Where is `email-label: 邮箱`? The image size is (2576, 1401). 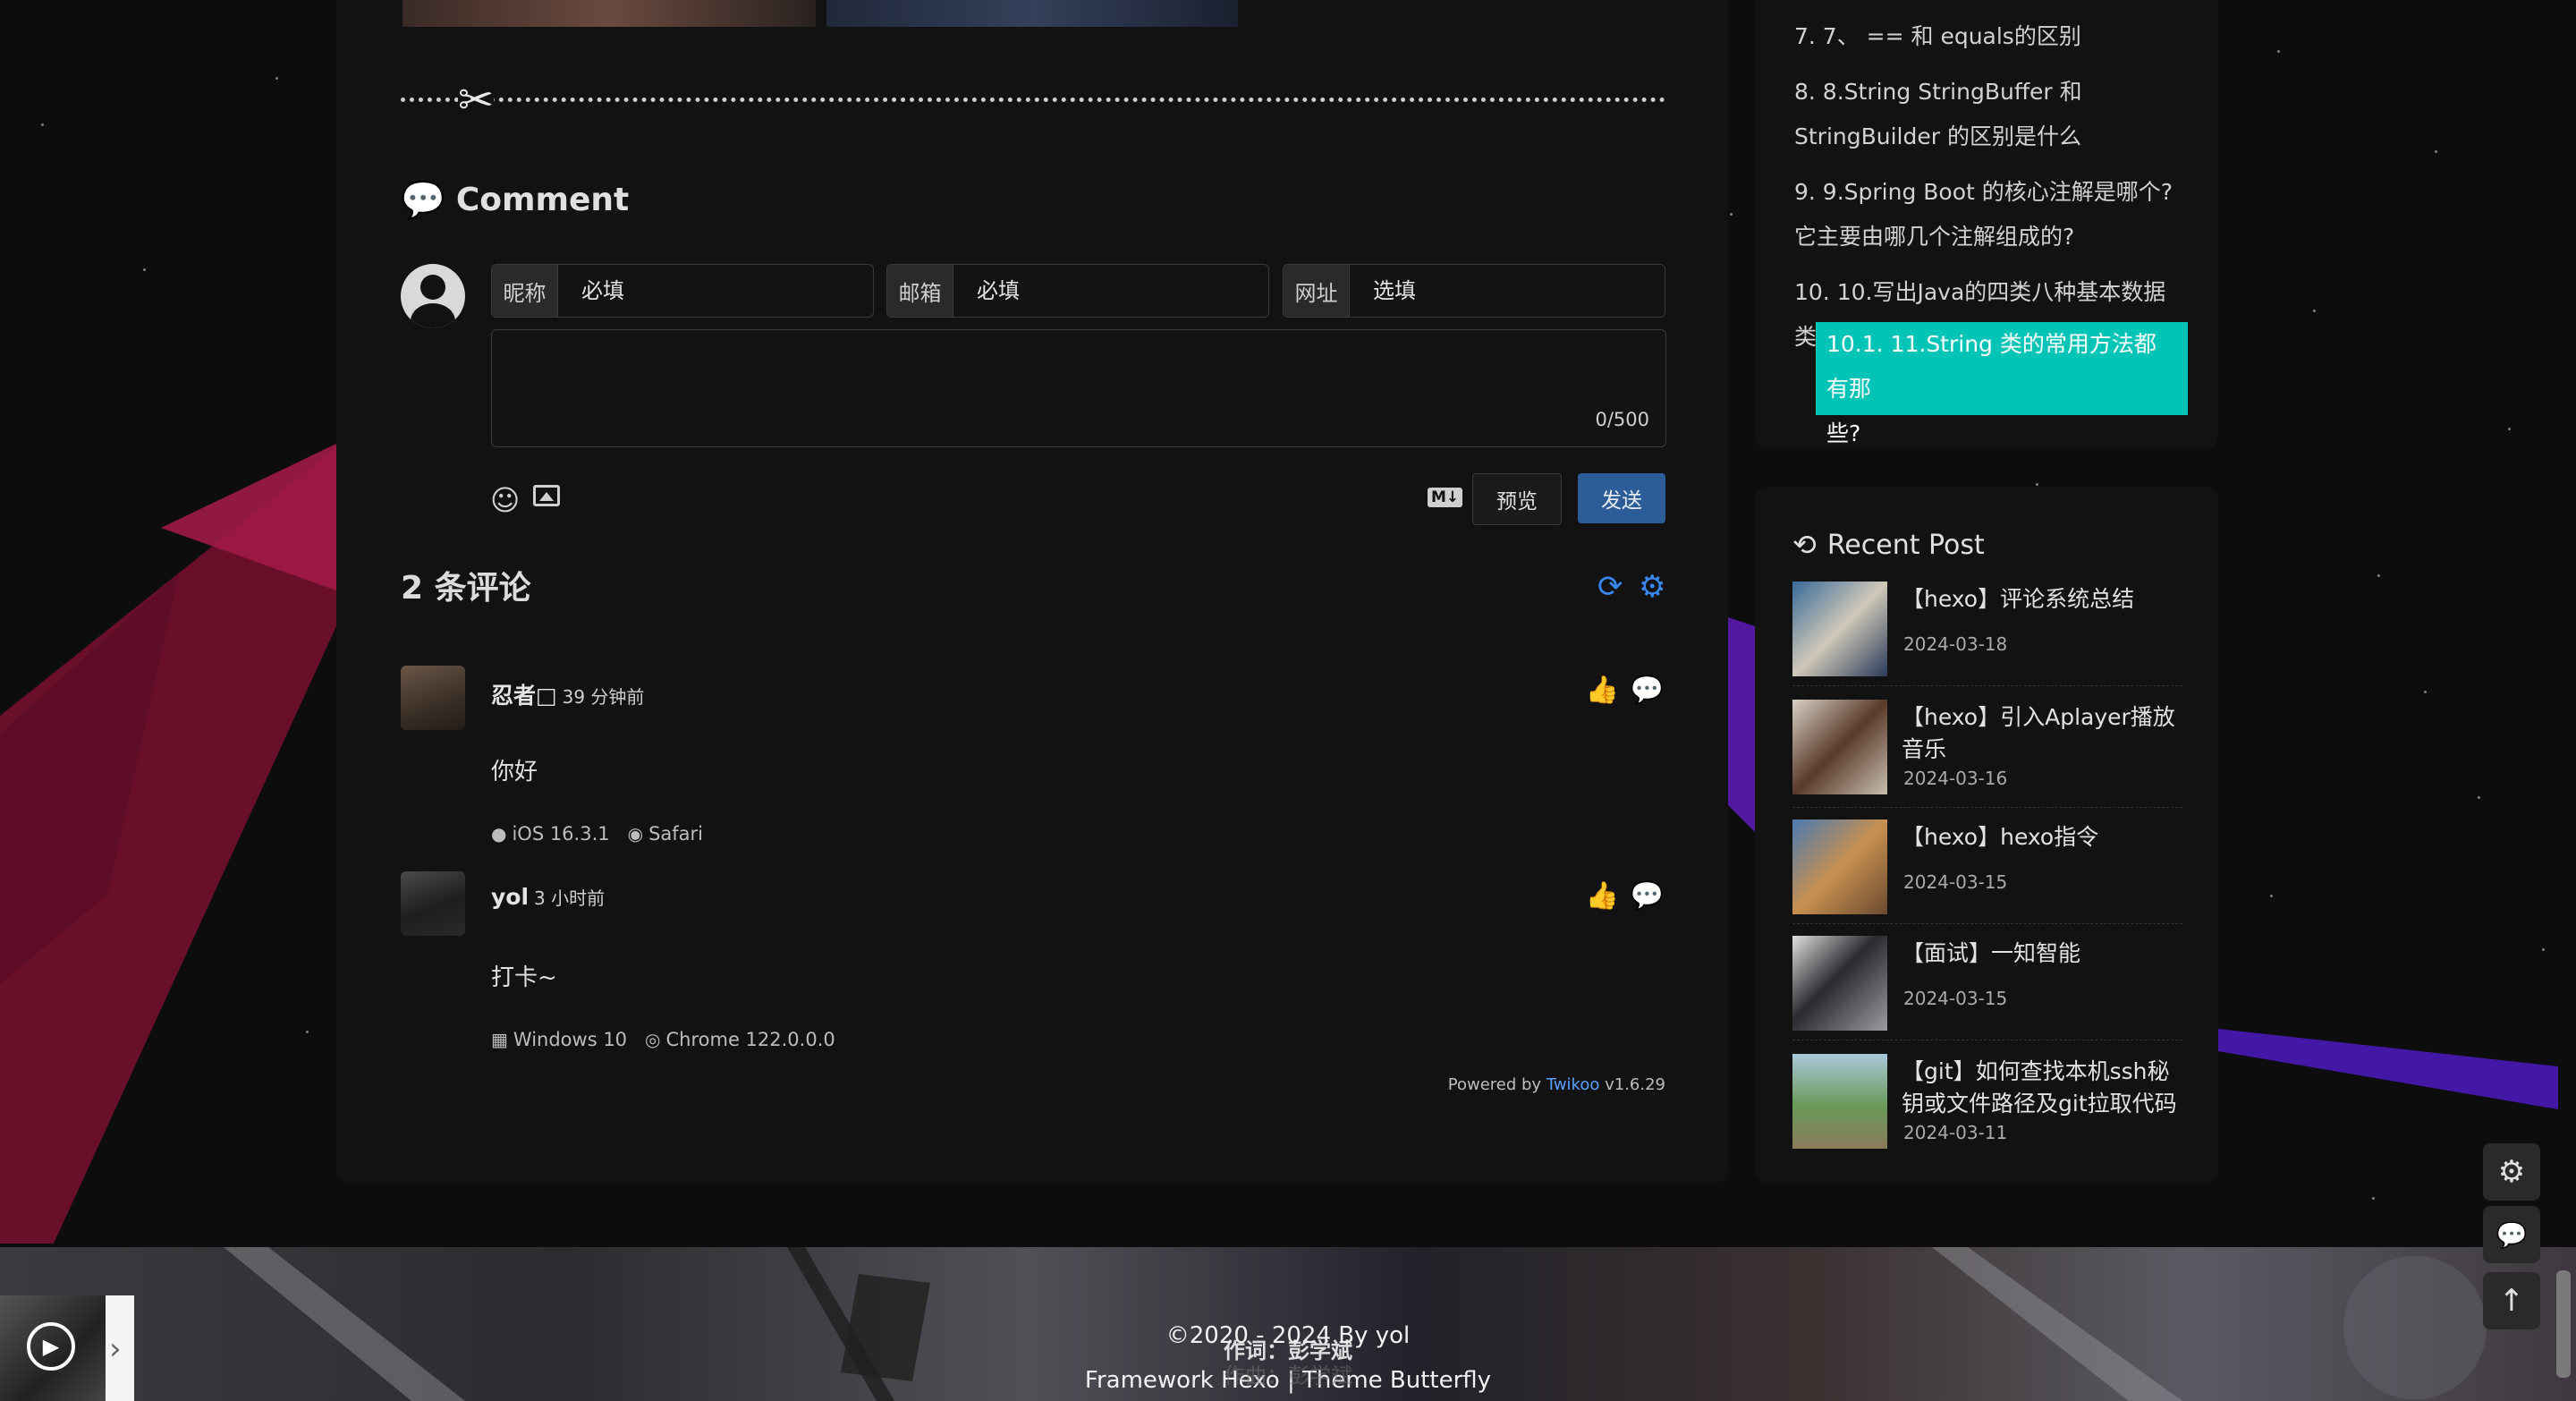 email-label: 邮箱 is located at coordinates (920, 291).